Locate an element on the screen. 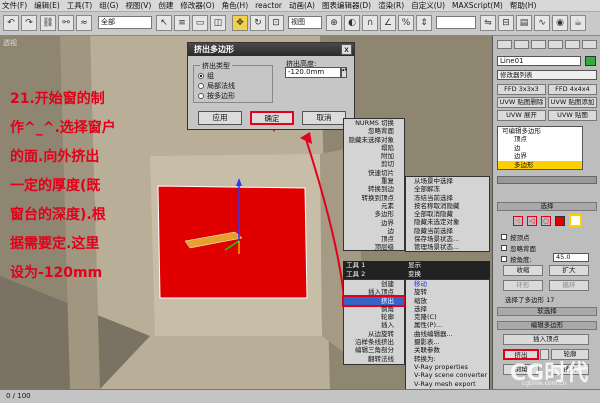 The height and width of the screenshot is (403, 600). move-icon: ✥ is located at coordinates (240, 23).